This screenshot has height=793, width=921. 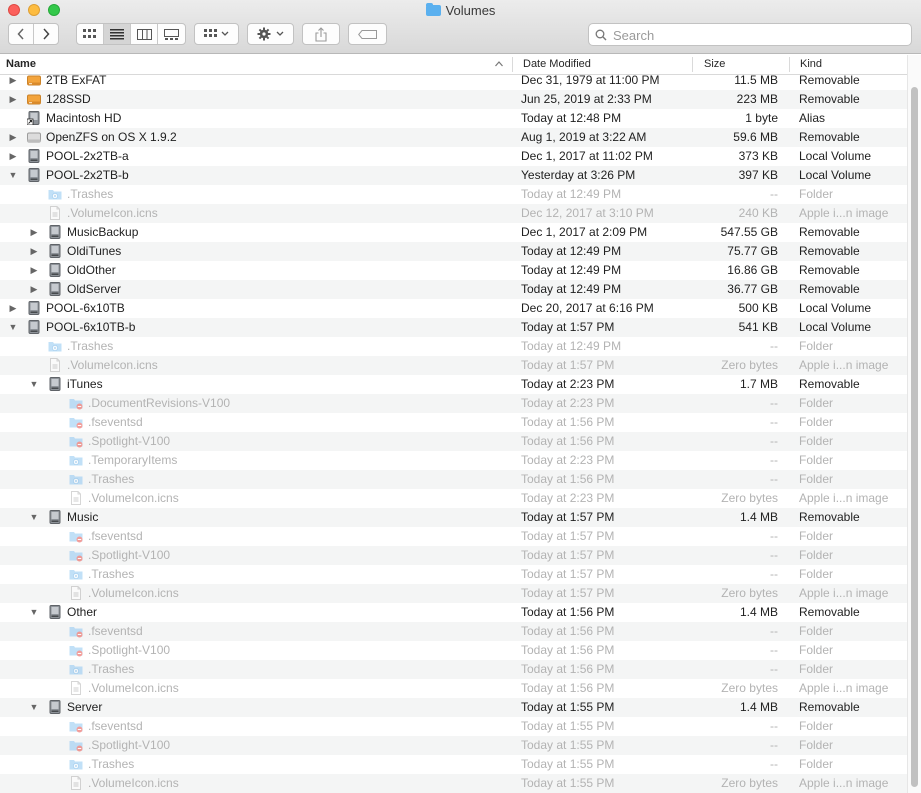 I want to click on file-row: .Spotlight-V100 Today at 1:57 PM -- Folder, so click(x=453, y=555).